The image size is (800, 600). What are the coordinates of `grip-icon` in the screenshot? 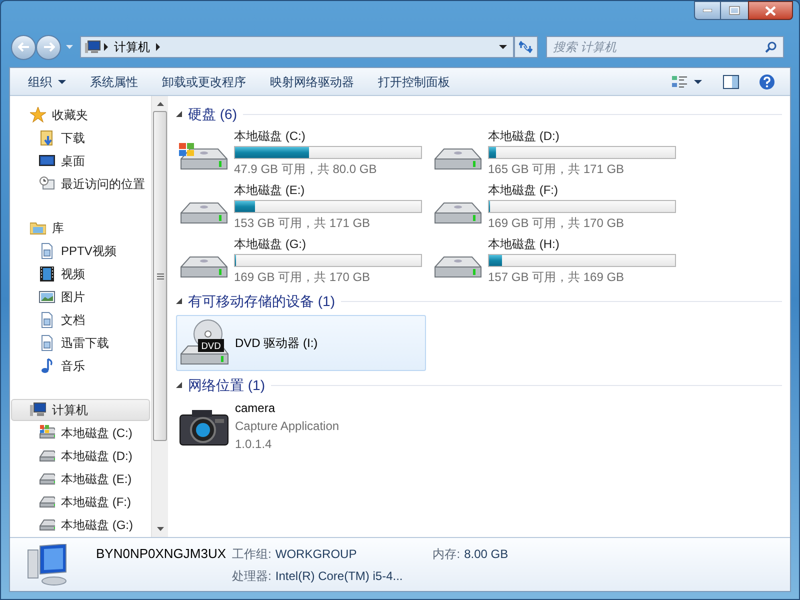 It's located at (160, 276).